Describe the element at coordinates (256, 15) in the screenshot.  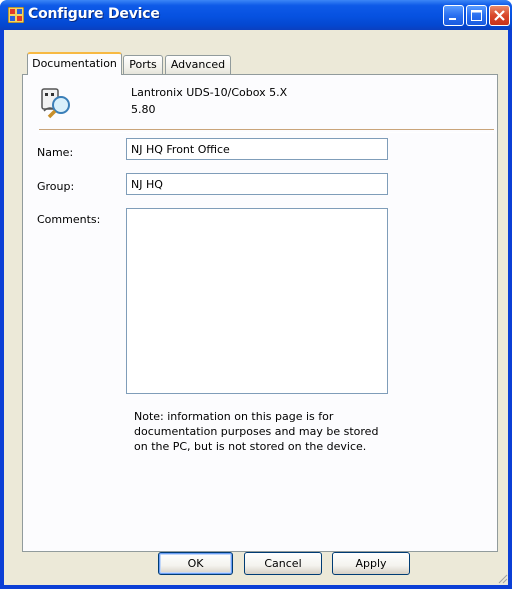
I see `title-bar: Configure Device` at that location.